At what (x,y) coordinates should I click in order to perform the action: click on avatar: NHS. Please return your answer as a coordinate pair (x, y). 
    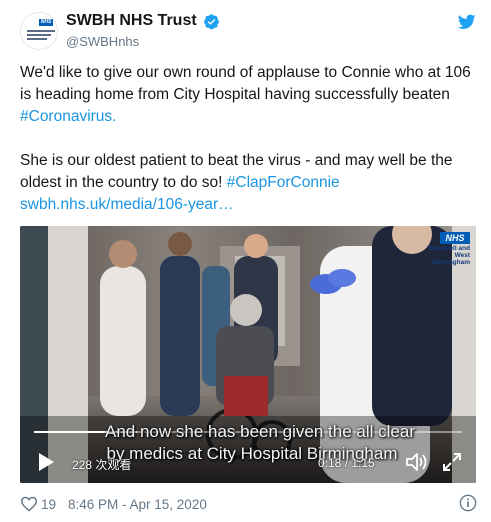
    Looking at the image, I should click on (39, 31).